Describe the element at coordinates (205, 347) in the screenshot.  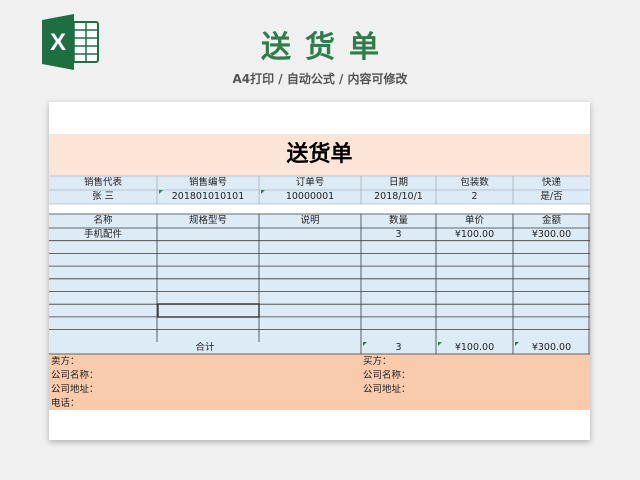
I see `total-label: 合计` at that location.